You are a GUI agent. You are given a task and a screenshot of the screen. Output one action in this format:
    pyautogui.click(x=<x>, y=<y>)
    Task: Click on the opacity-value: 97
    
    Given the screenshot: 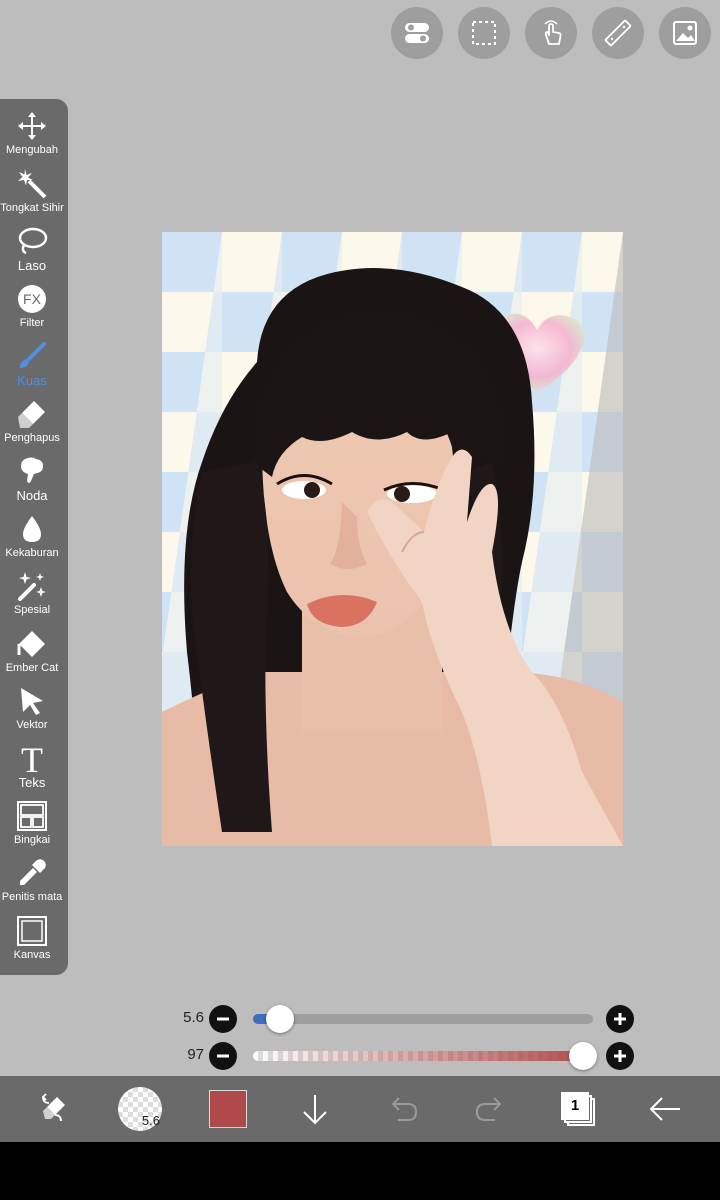 What is the action you would take?
    pyautogui.click(x=195, y=1054)
    